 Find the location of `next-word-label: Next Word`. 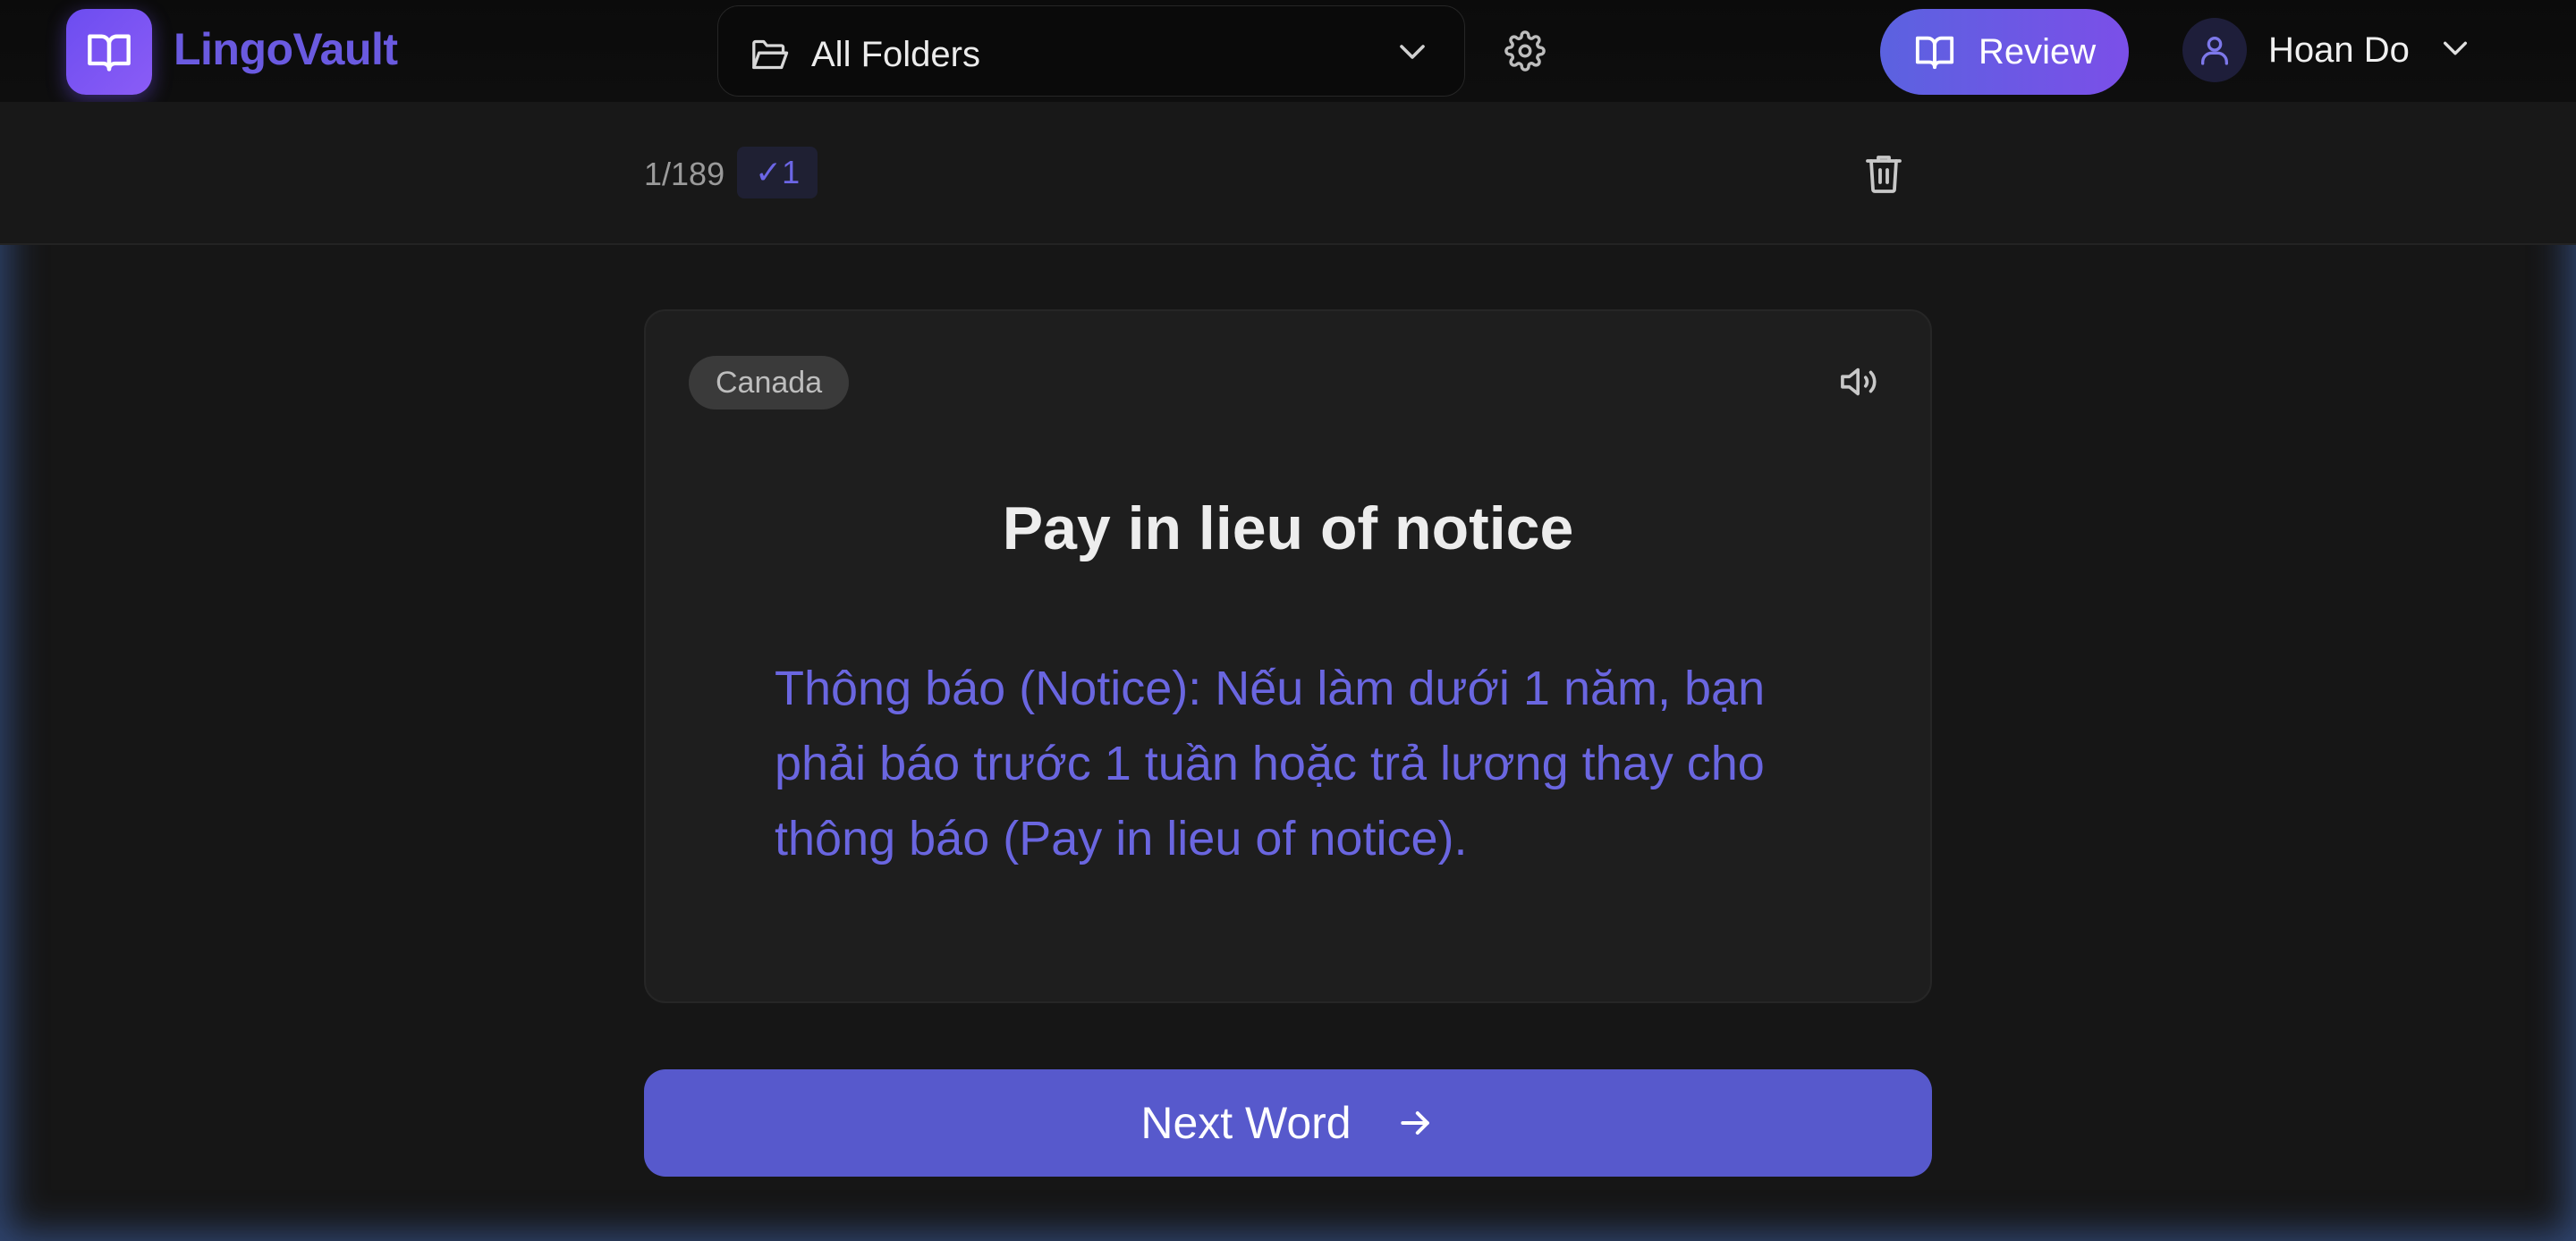

next-word-label: Next Word is located at coordinates (1246, 1123).